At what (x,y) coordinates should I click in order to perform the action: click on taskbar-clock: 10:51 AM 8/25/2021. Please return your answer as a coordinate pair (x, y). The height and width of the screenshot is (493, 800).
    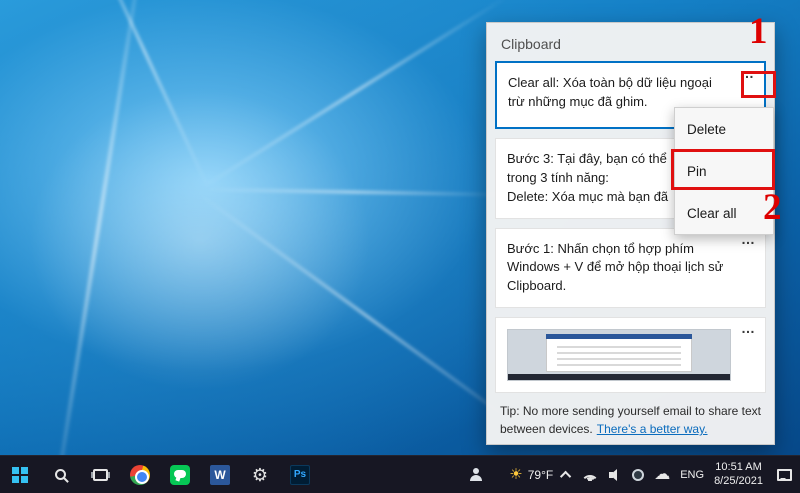
    Looking at the image, I should click on (738, 475).